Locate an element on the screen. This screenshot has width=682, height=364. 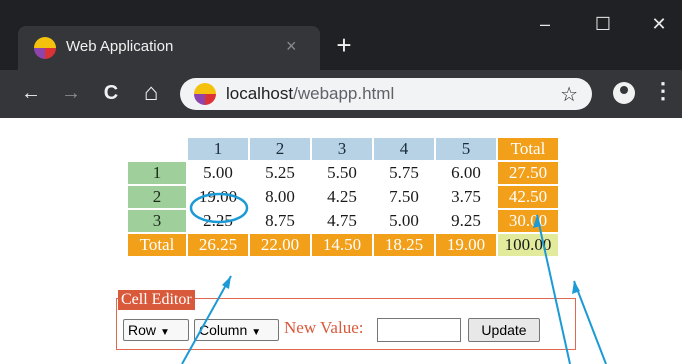
column-total-cell: 26.25 is located at coordinates (218, 245).